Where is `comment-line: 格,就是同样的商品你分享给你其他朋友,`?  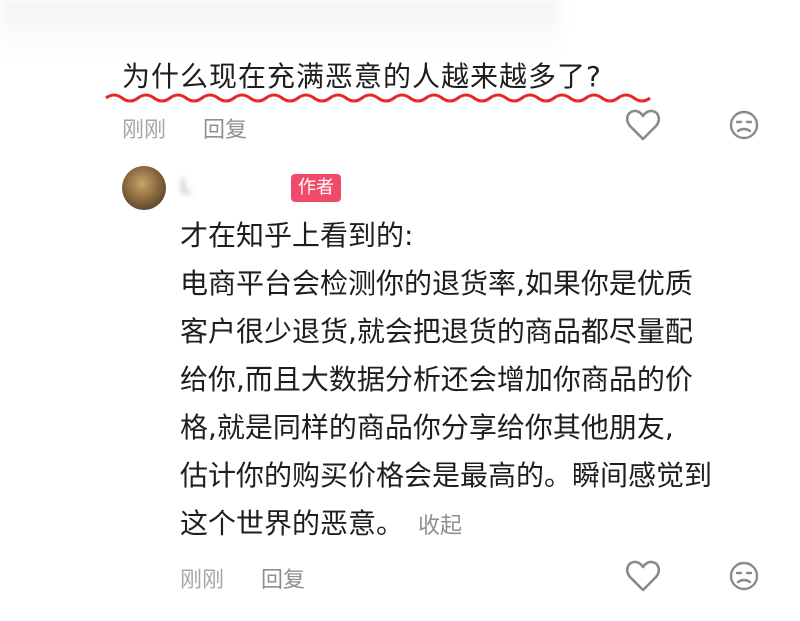
comment-line: 格,就是同样的商品你分享给你其他朋友, is located at coordinates (427, 427).